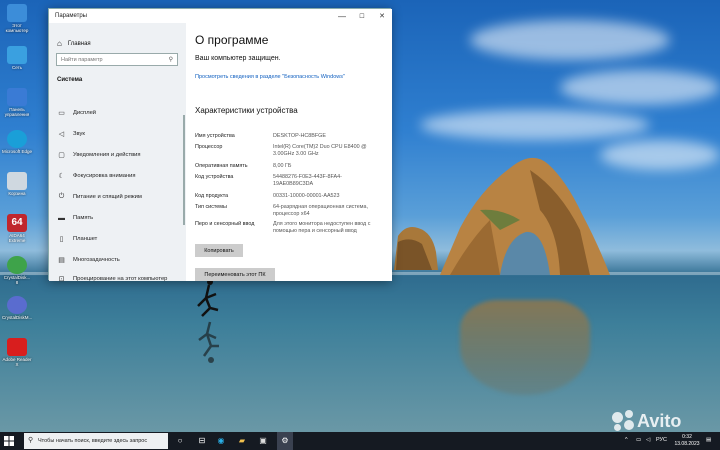 The image size is (720, 450). Describe the element at coordinates (61, 239) in the screenshot. I see `tablet-icon: ▯` at that location.